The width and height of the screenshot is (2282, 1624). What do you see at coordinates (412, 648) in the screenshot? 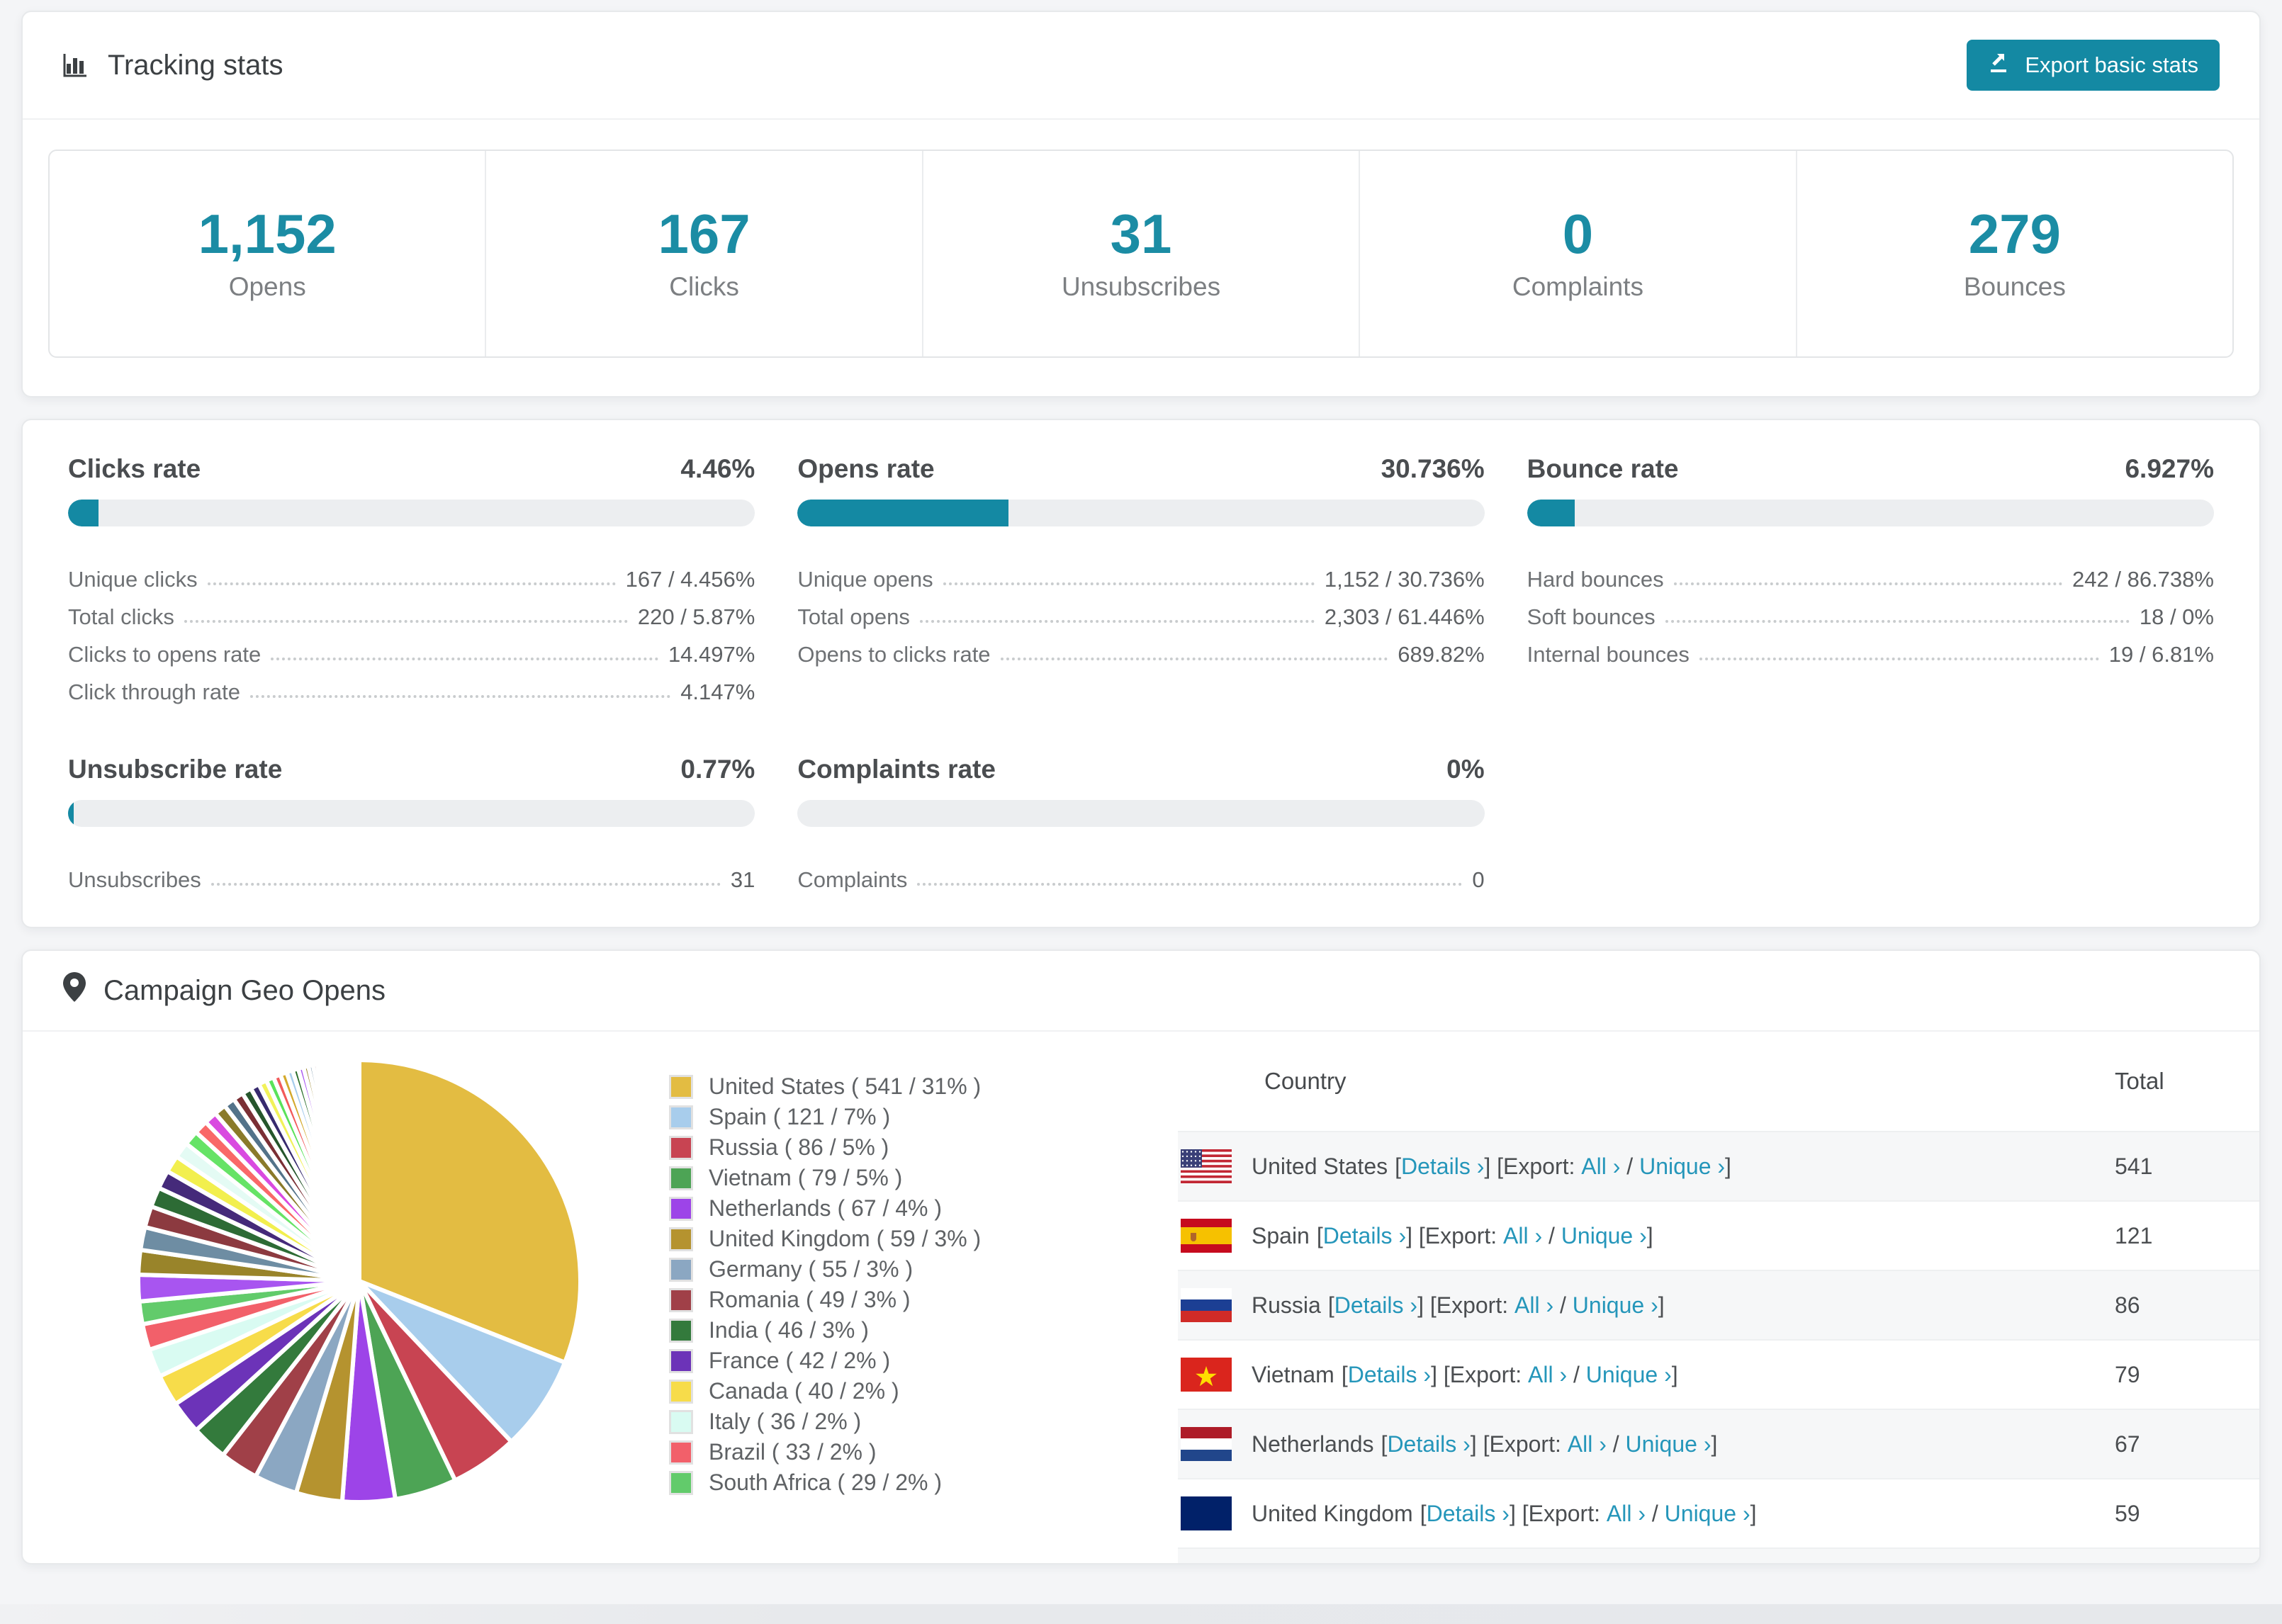
I see `rate-metric-row: Clicks to opens rate 14.497%` at bounding box center [412, 648].